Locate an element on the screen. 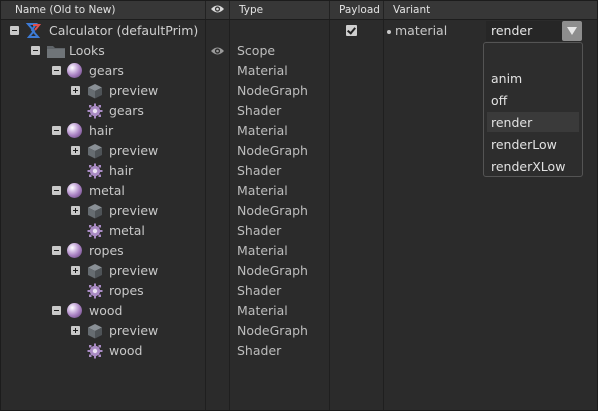 The height and width of the screenshot is (411, 598). column-header: Name (Old to New) Type Payload Variant is located at coordinates (299, 10).